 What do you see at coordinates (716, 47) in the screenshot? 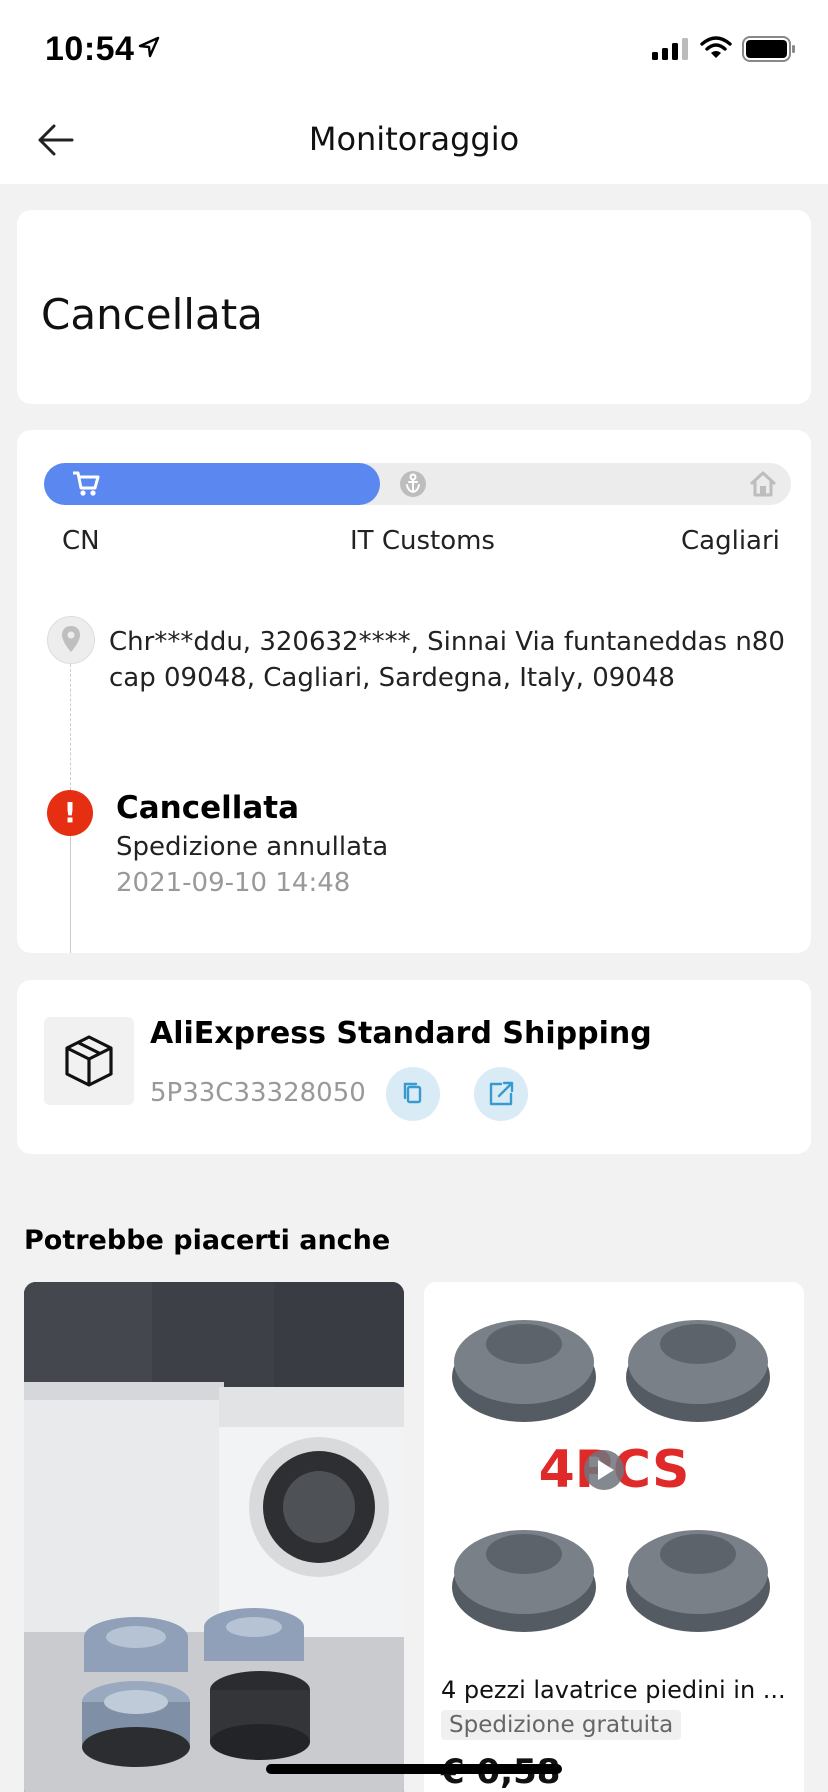
I see `wifi-icon` at bounding box center [716, 47].